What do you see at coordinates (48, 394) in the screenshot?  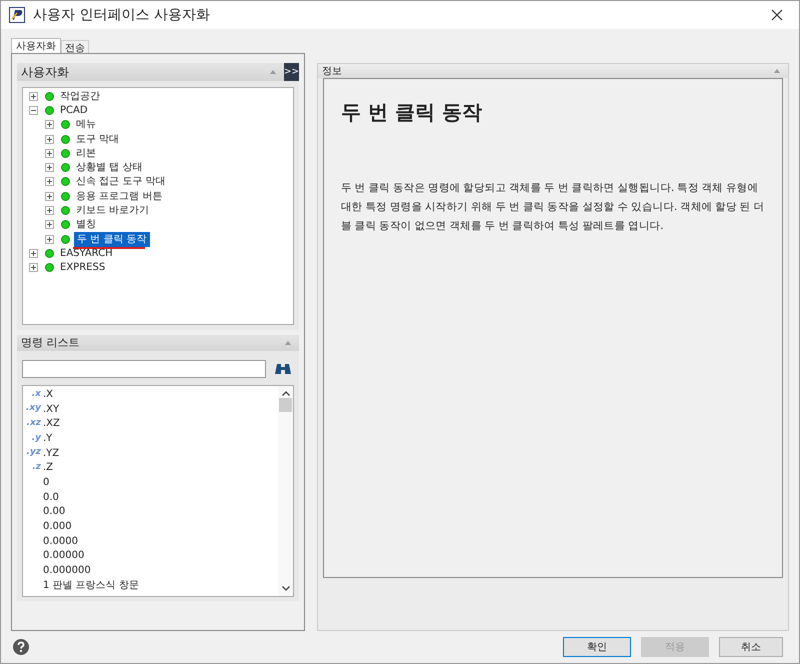 I see `command-item: .X` at bounding box center [48, 394].